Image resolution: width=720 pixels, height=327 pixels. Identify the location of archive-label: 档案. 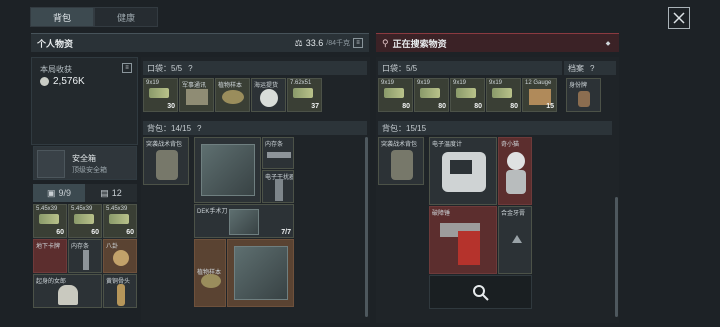
(576, 68).